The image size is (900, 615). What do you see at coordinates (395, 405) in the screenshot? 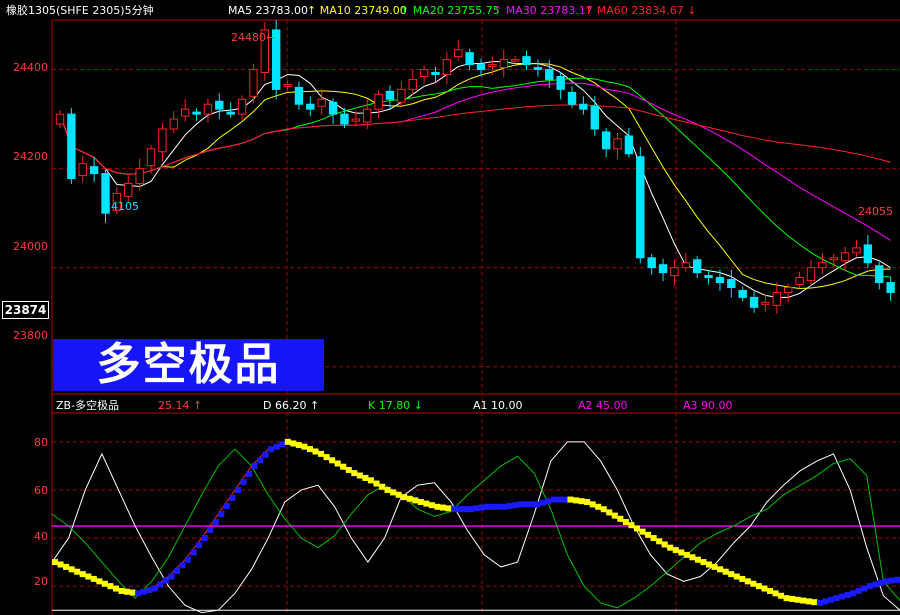
I see `indicator-k: K 17.80 ↓` at bounding box center [395, 405].